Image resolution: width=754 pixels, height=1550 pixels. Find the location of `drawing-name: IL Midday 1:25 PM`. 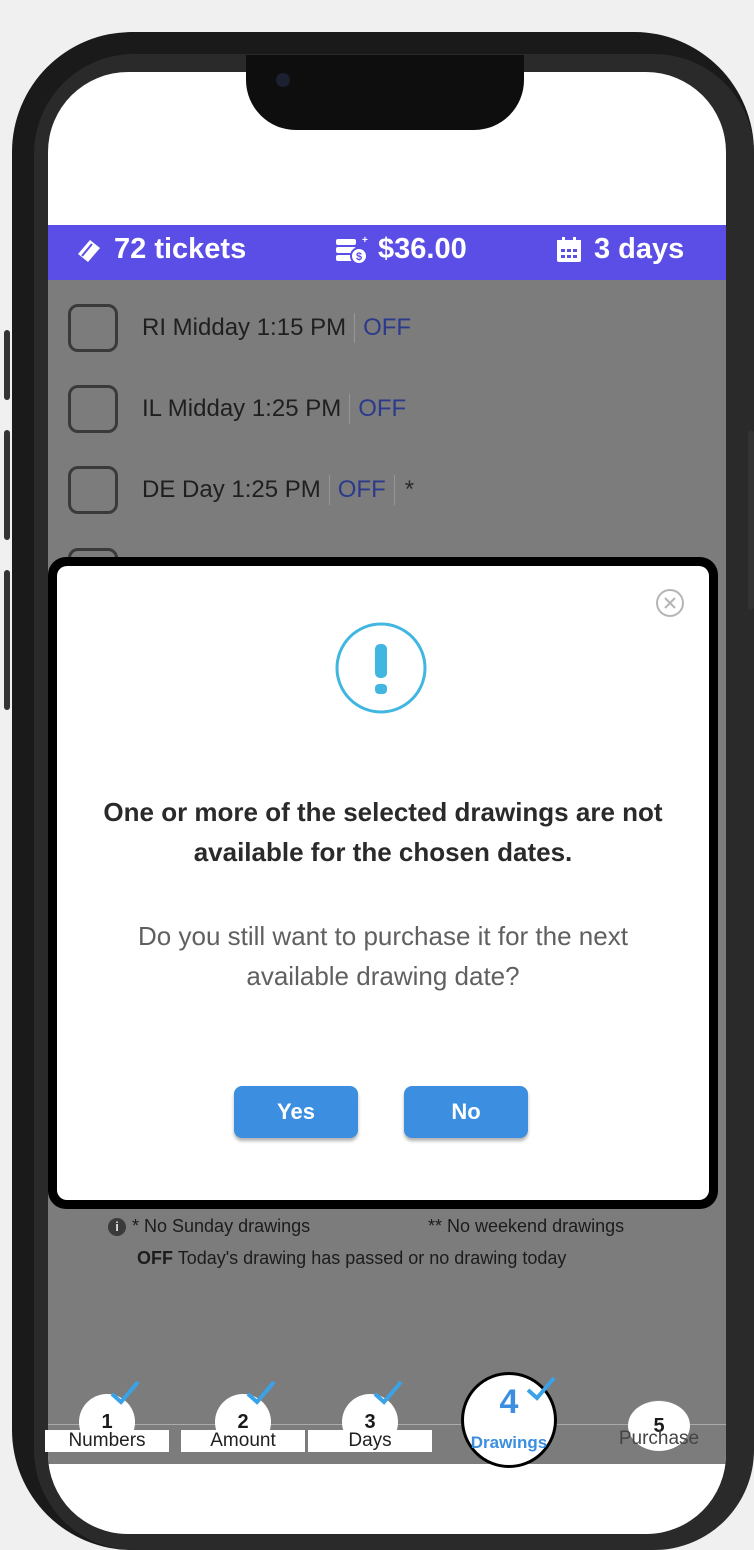

drawing-name: IL Midday 1:25 PM is located at coordinates (242, 408).